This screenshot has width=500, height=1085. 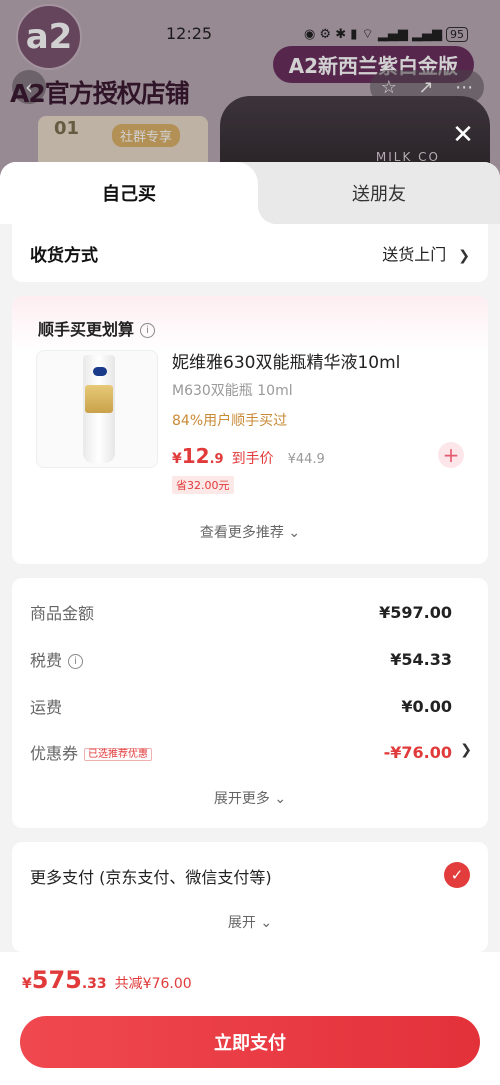 I want to click on addon-product-image, so click(x=97, y=409).